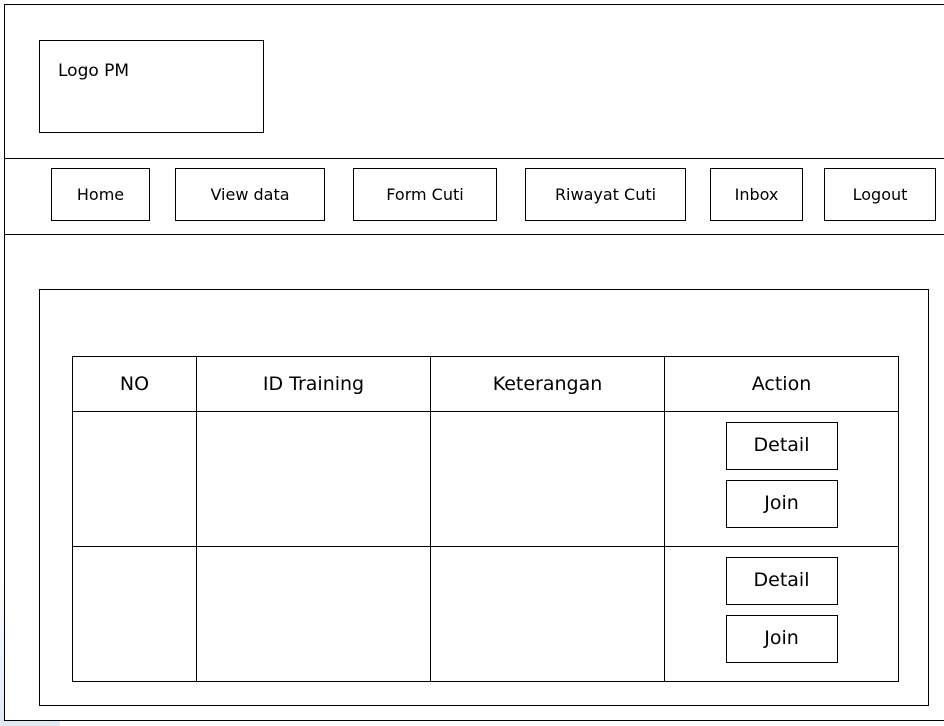 The height and width of the screenshot is (726, 944). Describe the element at coordinates (151, 86) in the screenshot. I see `logo-placeholder: Logo PM` at that location.